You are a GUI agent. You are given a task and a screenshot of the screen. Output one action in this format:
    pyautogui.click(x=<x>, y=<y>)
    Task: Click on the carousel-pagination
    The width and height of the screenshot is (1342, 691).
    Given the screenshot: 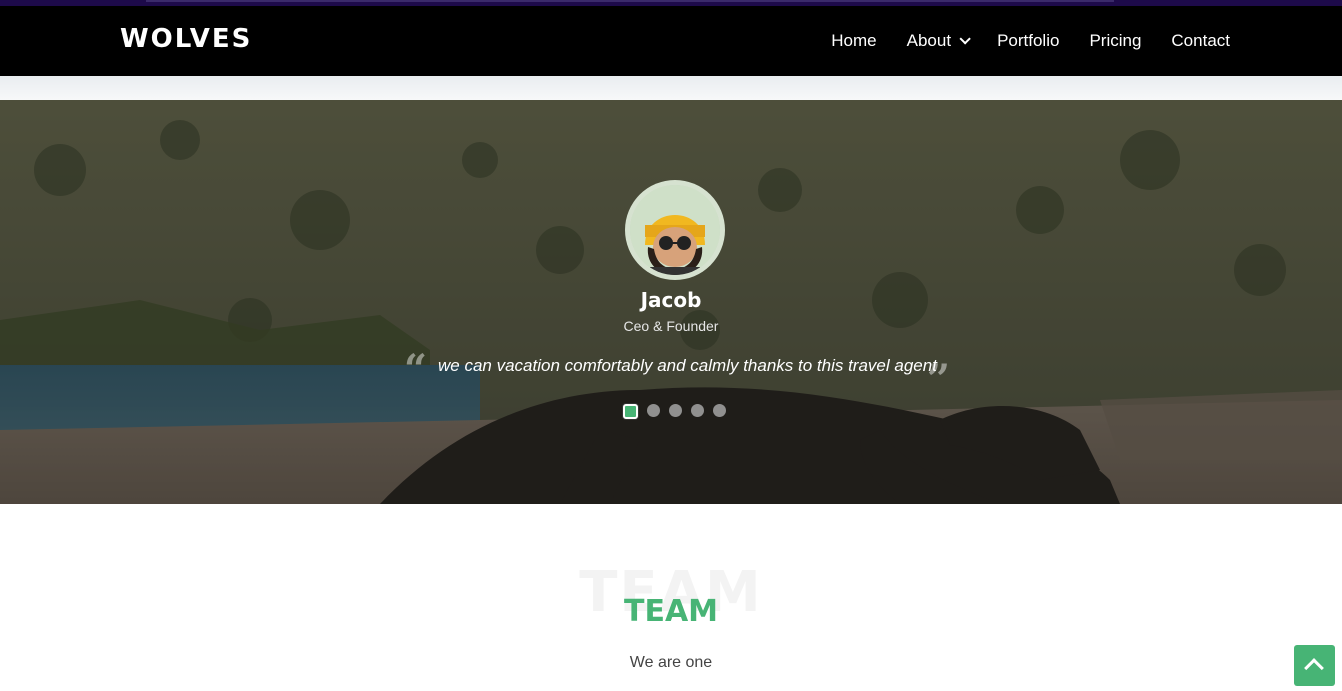 What is the action you would take?
    pyautogui.click(x=674, y=411)
    